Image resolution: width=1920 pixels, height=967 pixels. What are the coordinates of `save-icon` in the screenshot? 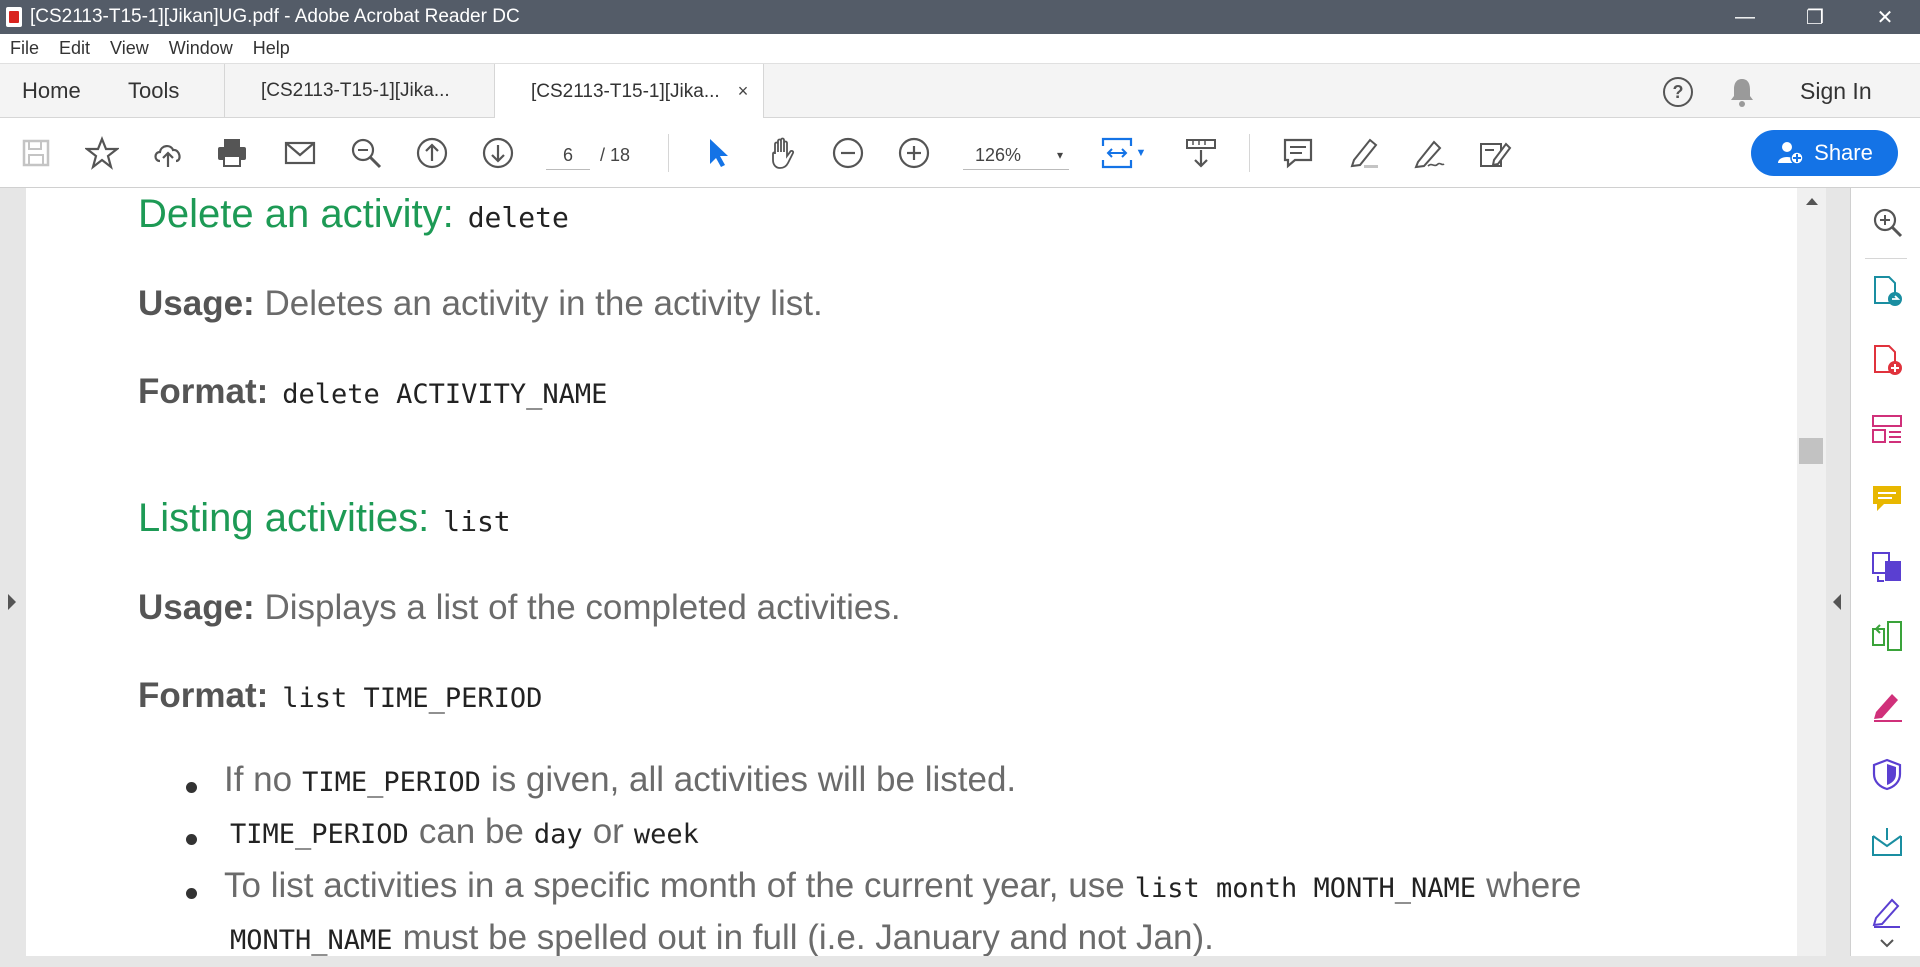 It's located at (36, 153).